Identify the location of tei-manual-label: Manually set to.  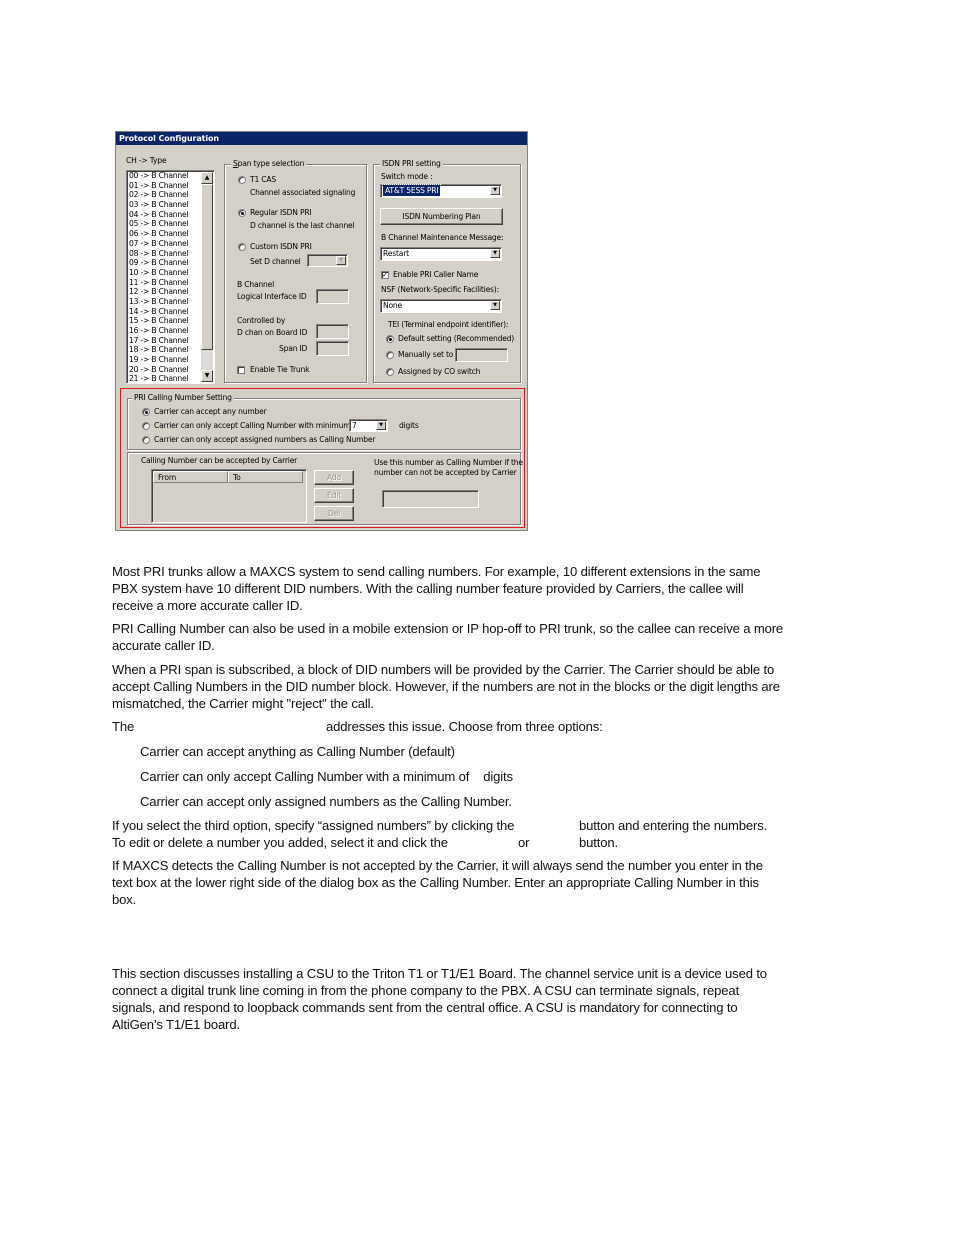
(426, 354).